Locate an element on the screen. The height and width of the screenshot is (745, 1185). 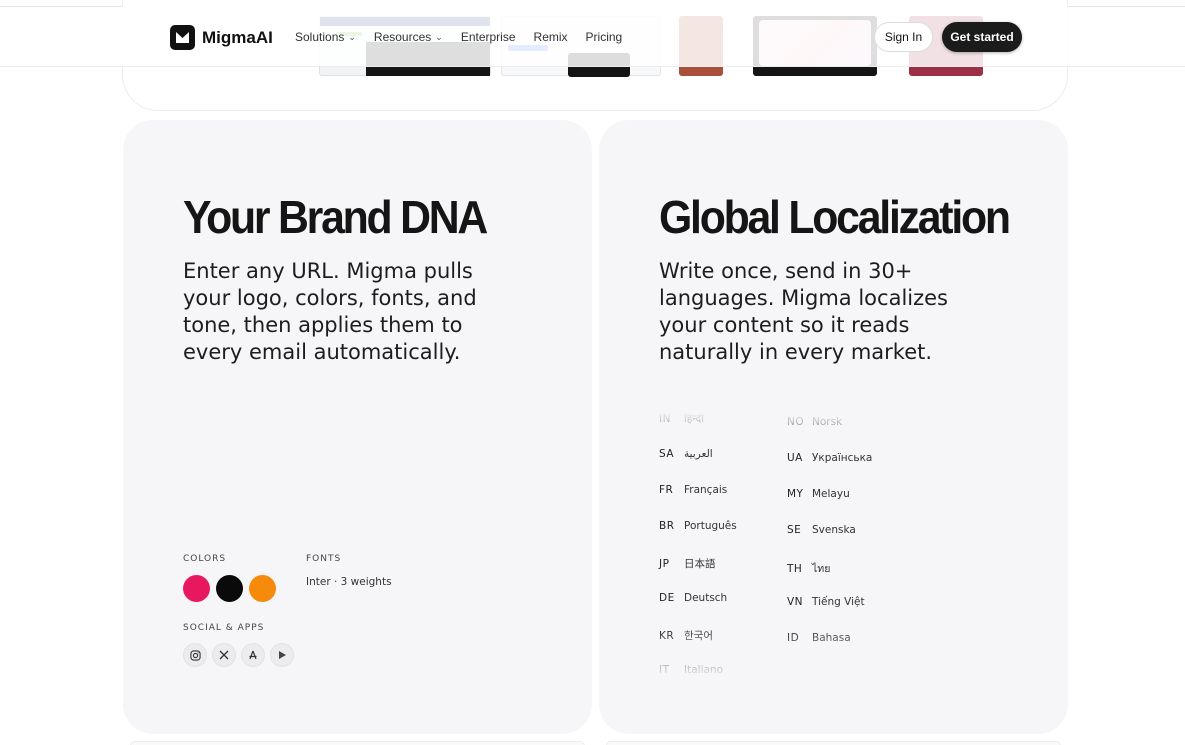
menu-label: Remix is located at coordinates (550, 37).